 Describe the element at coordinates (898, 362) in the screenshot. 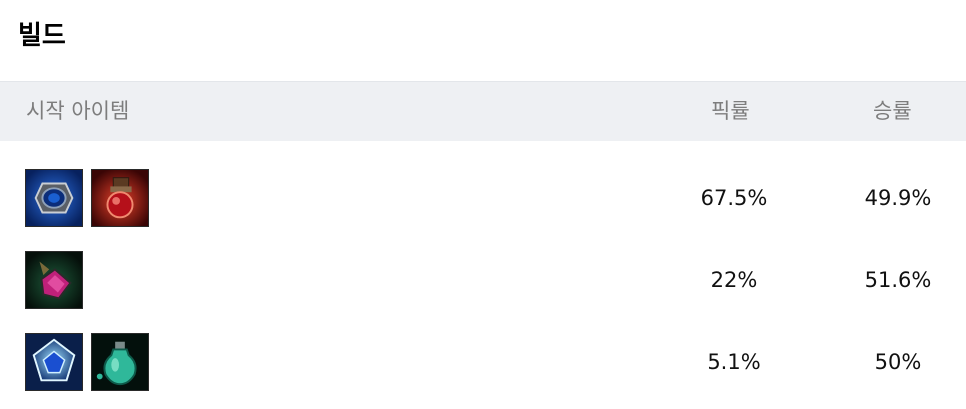

I see `win-rate: 50%` at that location.